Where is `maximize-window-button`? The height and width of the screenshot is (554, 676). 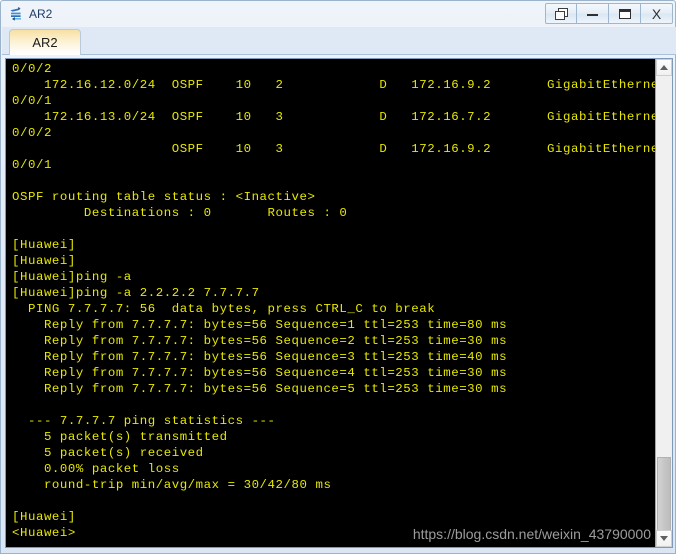 maximize-window-button is located at coordinates (625, 13).